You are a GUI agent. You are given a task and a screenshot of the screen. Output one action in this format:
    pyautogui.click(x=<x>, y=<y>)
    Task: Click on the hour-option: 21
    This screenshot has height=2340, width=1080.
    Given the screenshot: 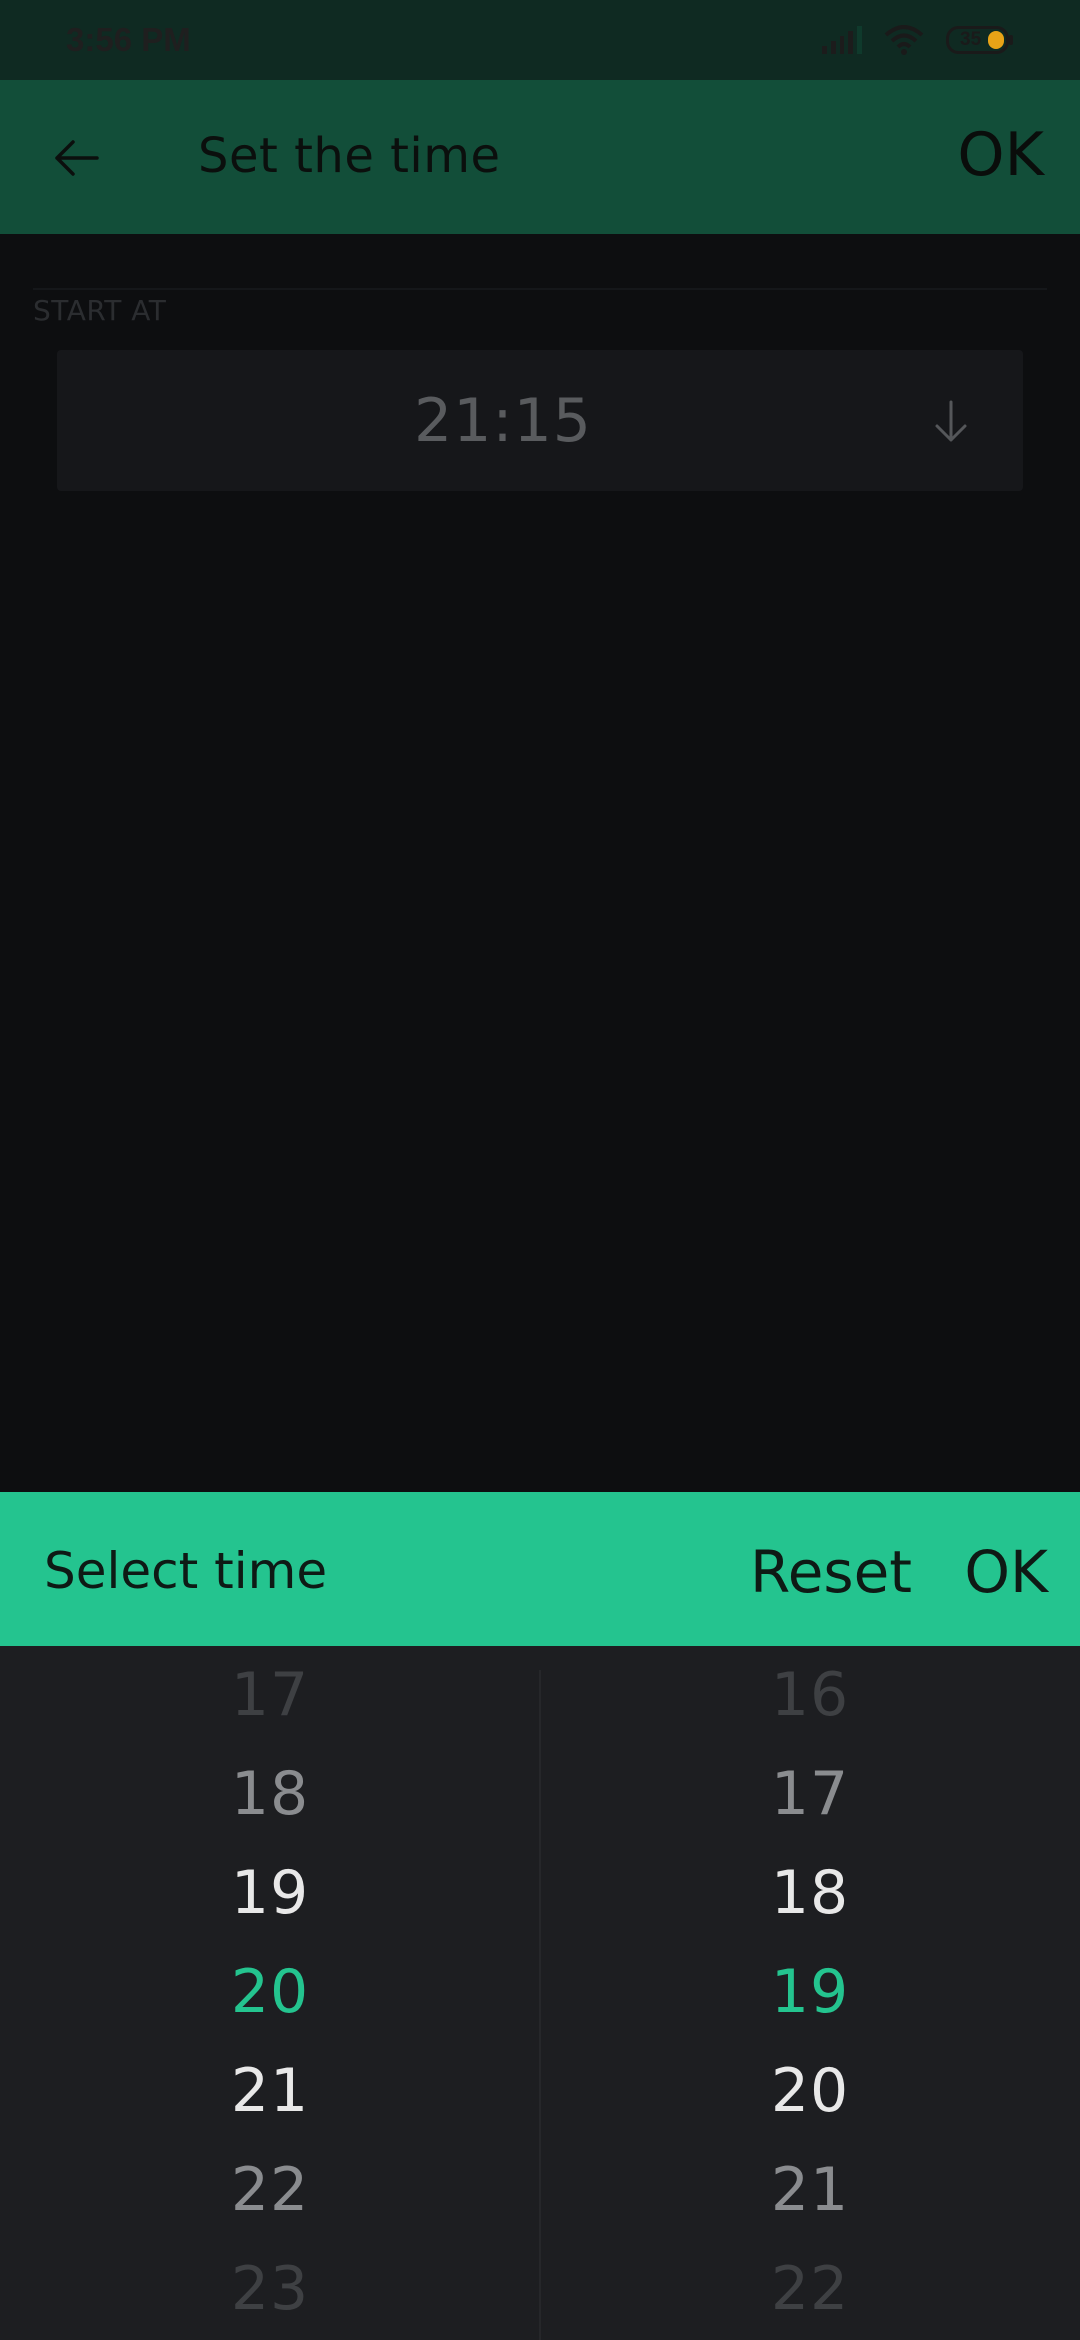 What is the action you would take?
    pyautogui.click(x=270, y=2091)
    